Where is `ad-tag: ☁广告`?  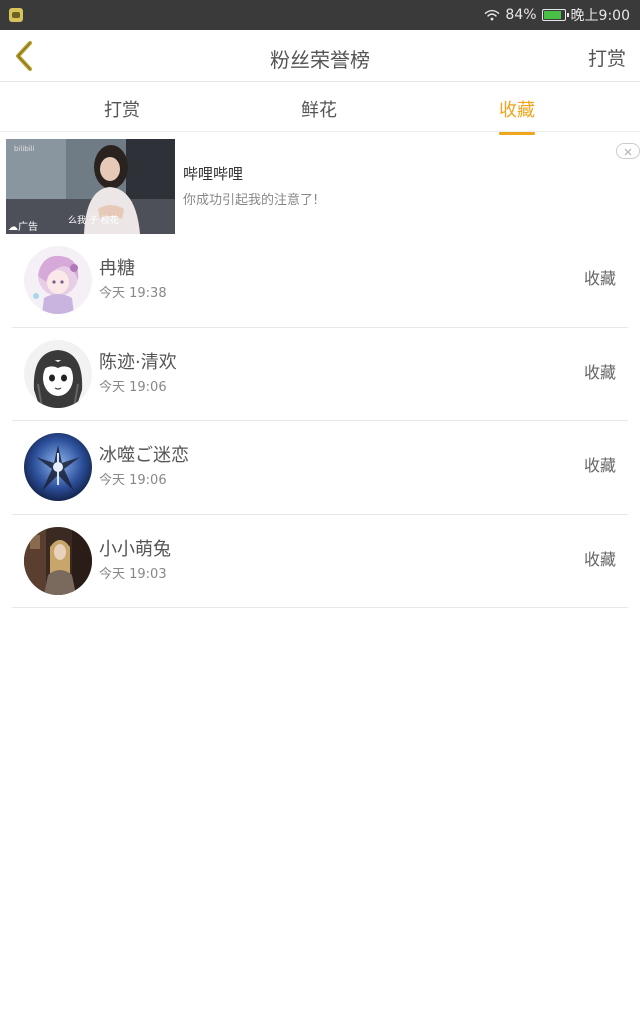
ad-tag: ☁广告 is located at coordinates (23, 227).